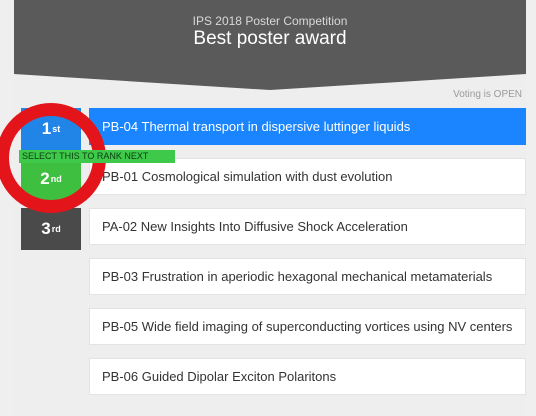 The height and width of the screenshot is (416, 536). I want to click on voting-status: Voting is OPEN, so click(487, 94).